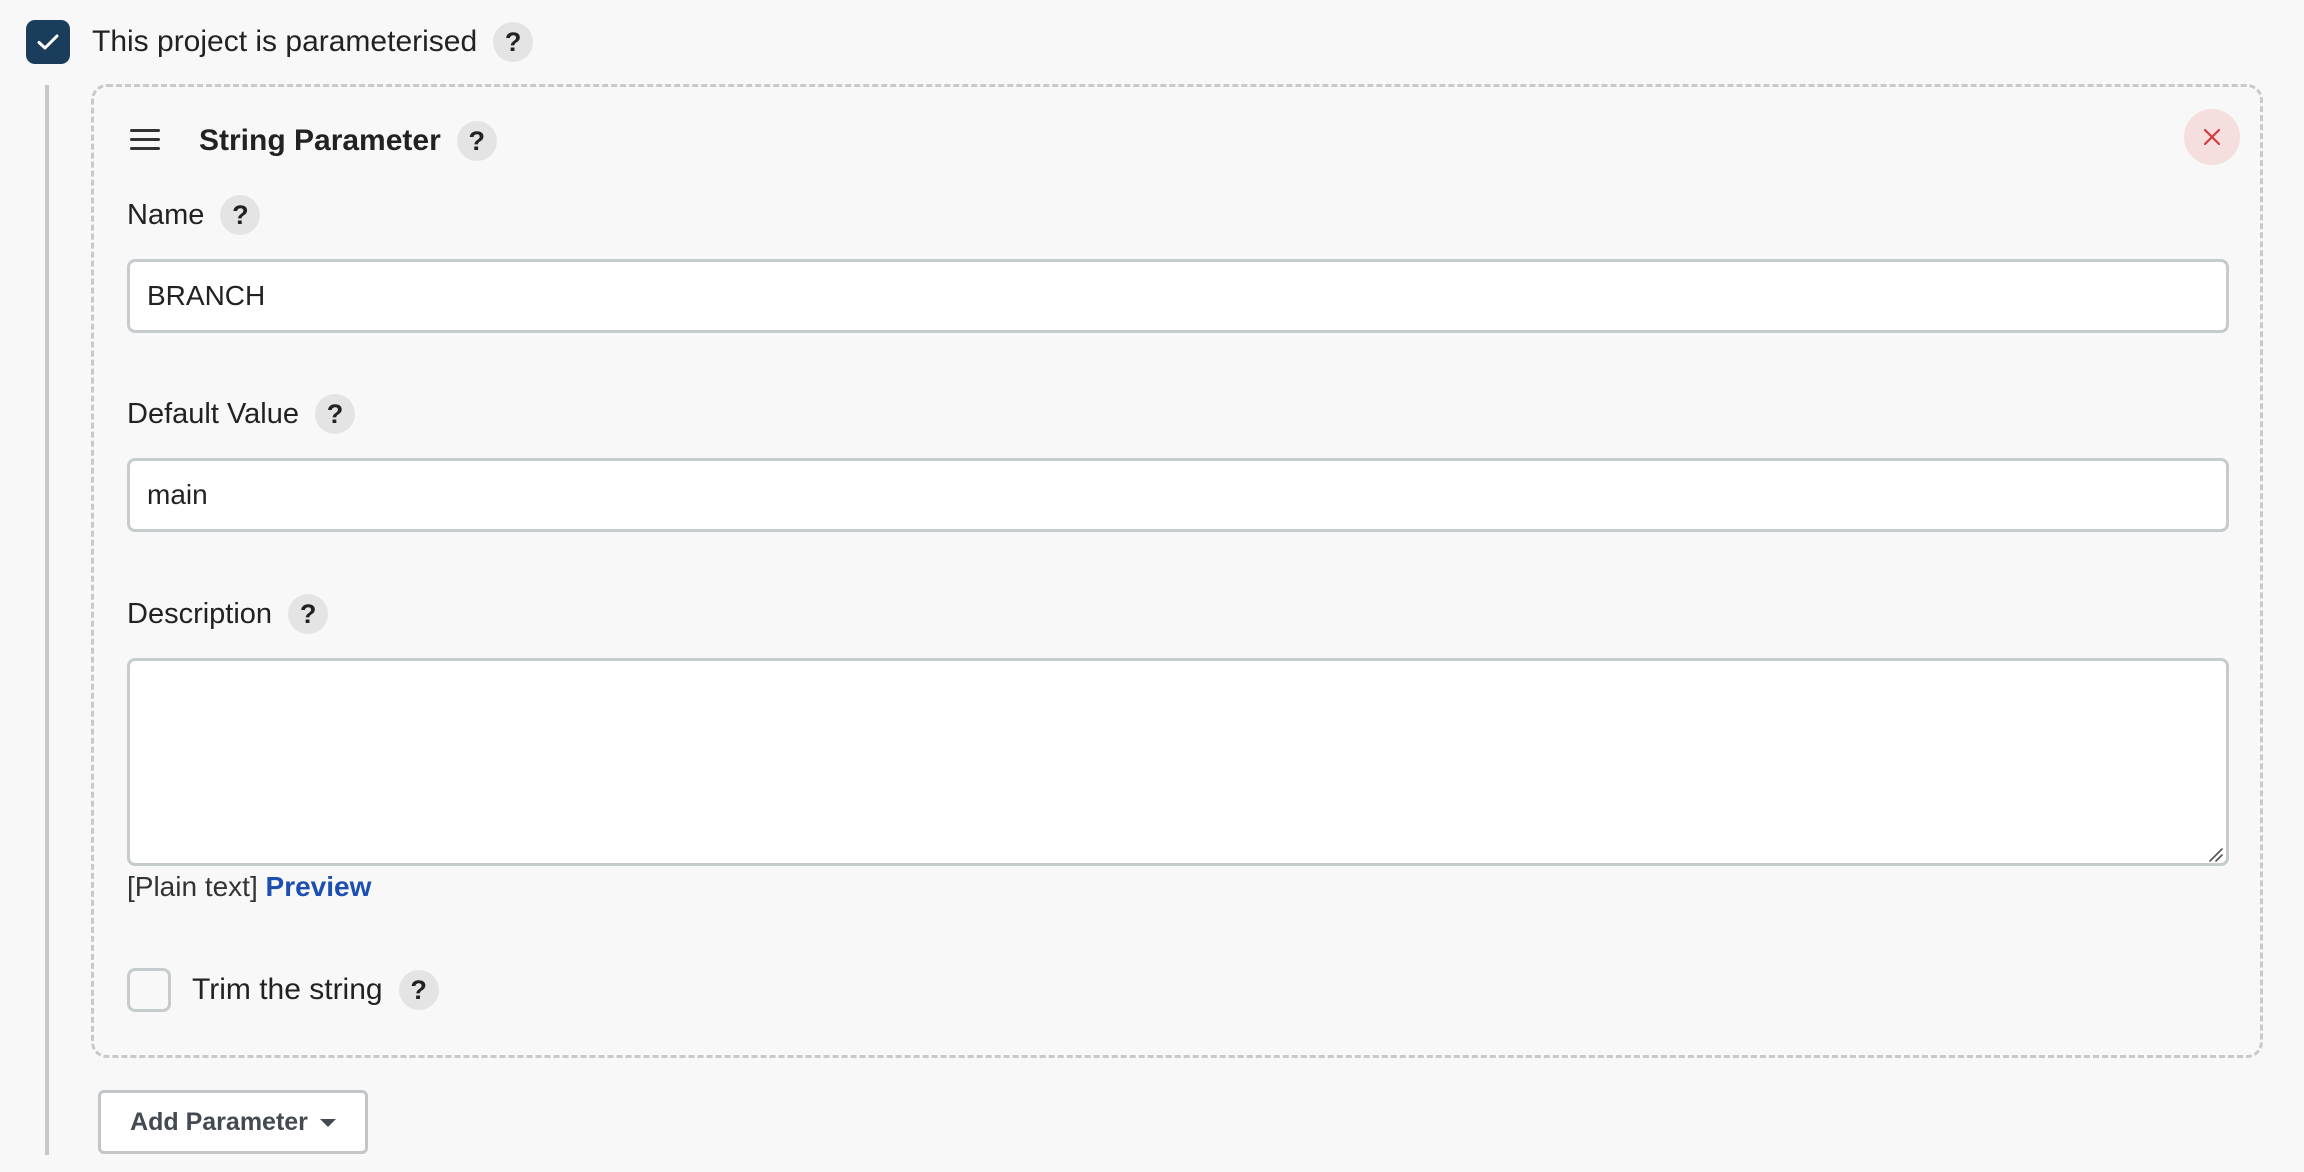 Image resolution: width=2304 pixels, height=1172 pixels. I want to click on default-value-input, so click(1178, 495).